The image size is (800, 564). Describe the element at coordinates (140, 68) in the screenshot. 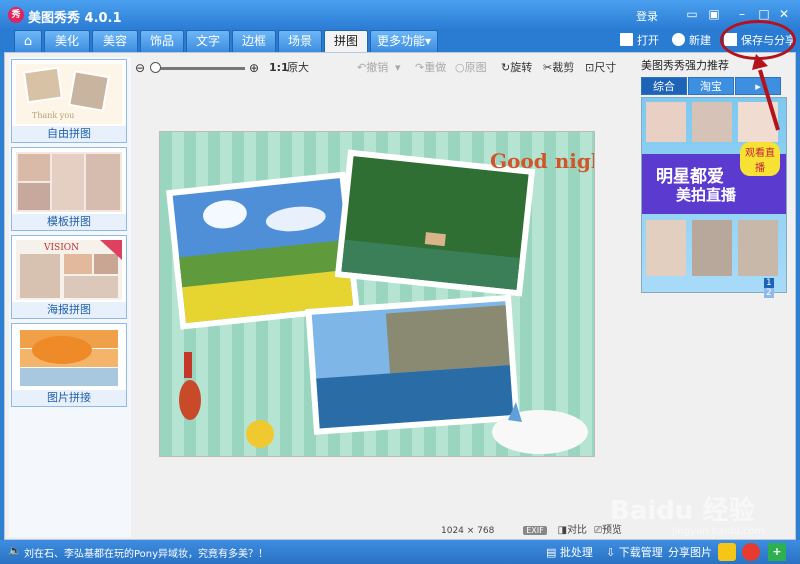

I see `zoom-out-icon: ⊖` at that location.